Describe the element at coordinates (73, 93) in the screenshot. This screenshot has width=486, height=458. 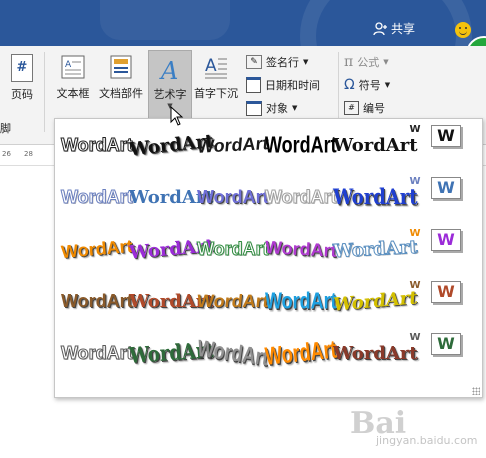
I see `text-box-label: 文本框` at that location.